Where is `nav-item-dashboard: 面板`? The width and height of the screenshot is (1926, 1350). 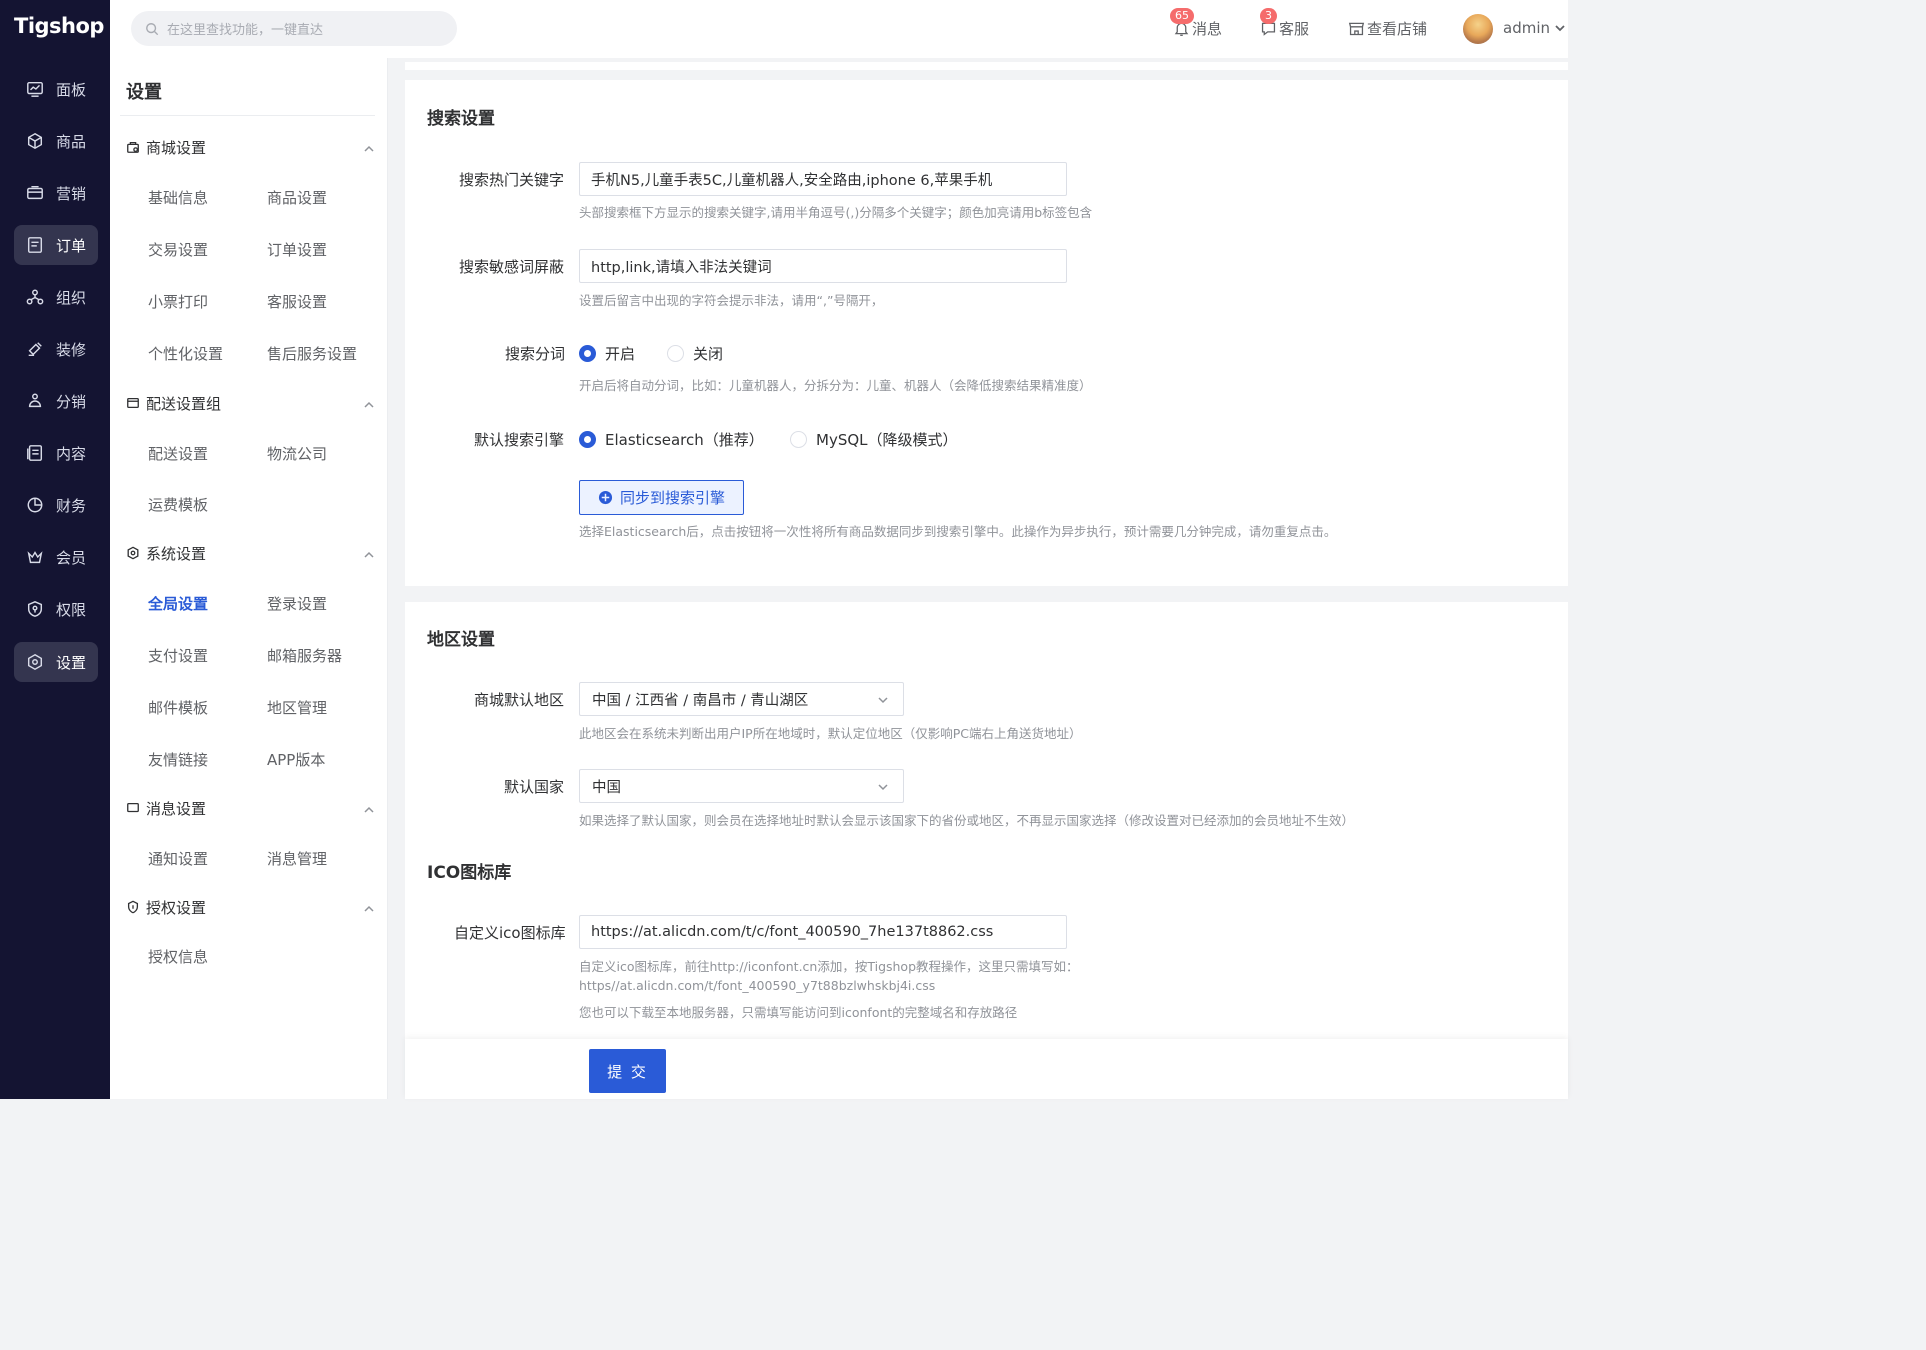
nav-item-dashboard: 面板 is located at coordinates (56, 89).